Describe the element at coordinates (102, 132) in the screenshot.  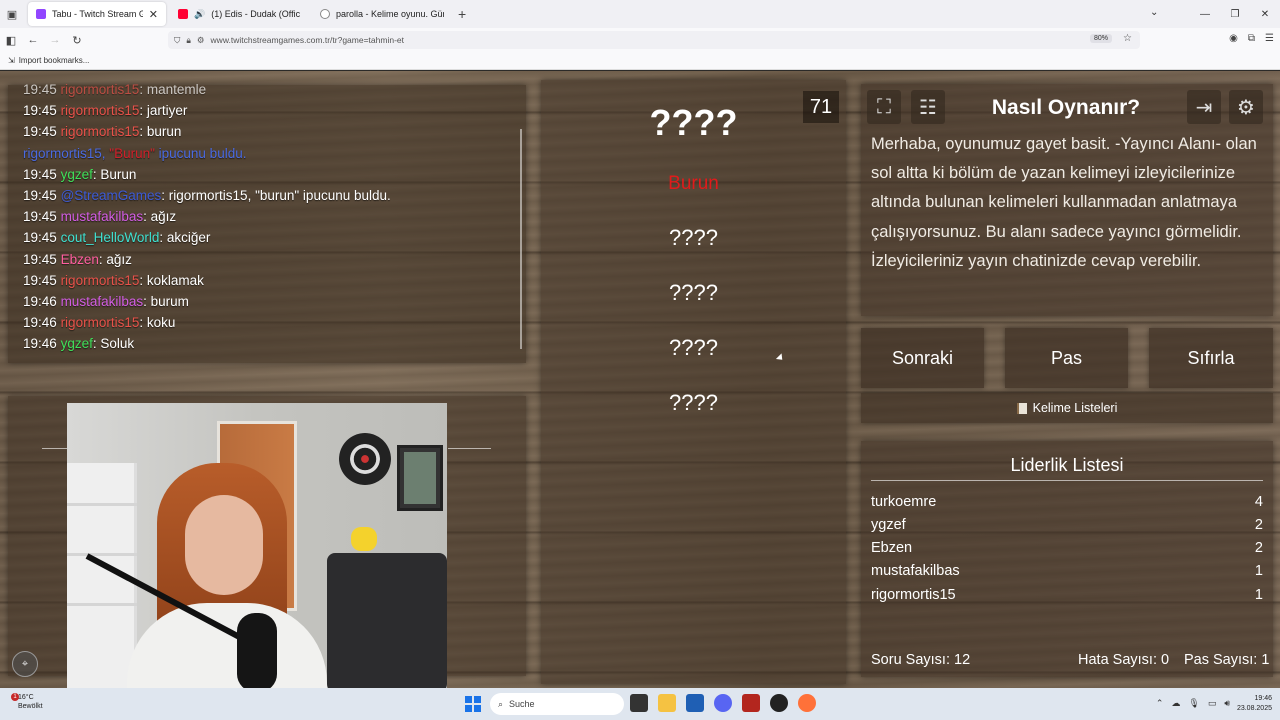
I see `chat-line: 19:45 rigormortis15: burun` at that location.